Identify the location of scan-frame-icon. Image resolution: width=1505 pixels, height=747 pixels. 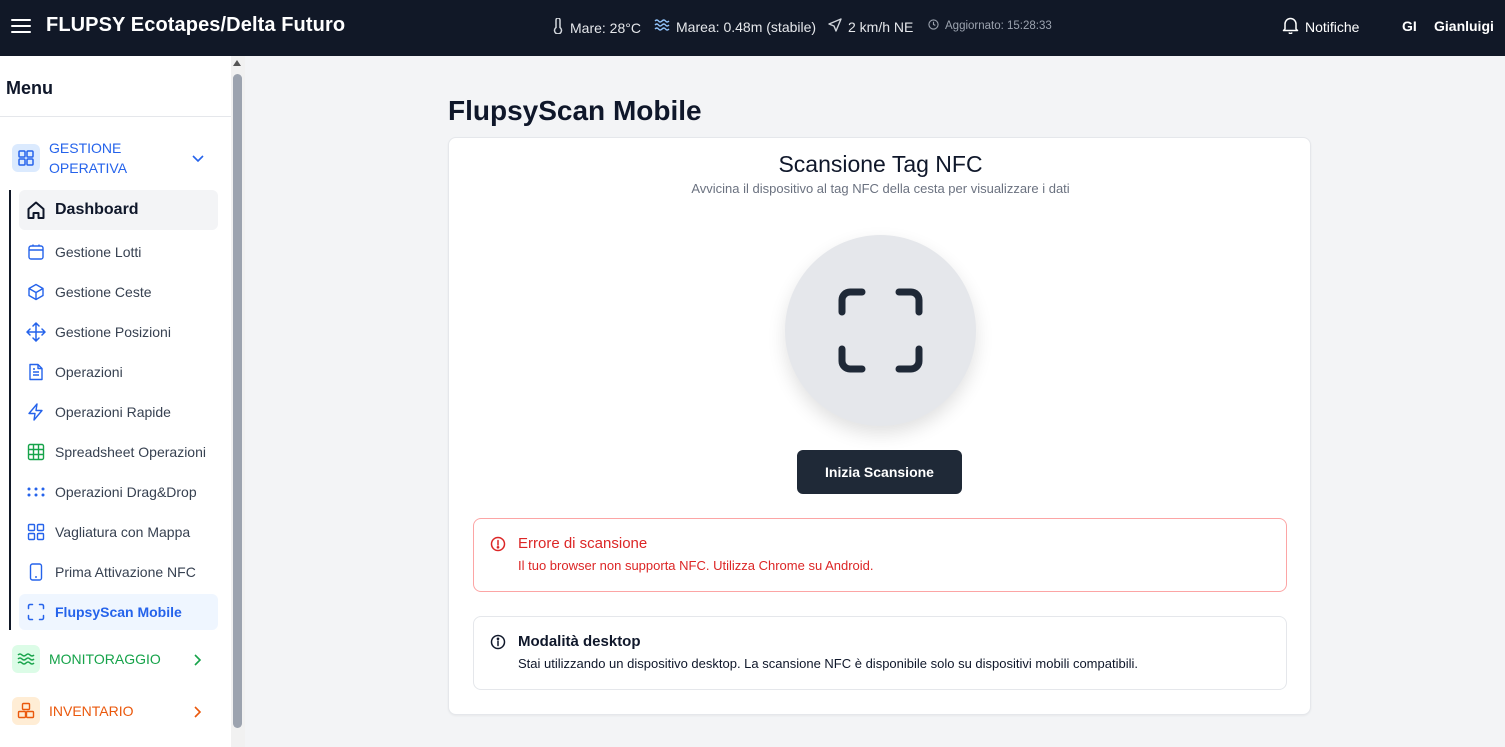
(880, 330).